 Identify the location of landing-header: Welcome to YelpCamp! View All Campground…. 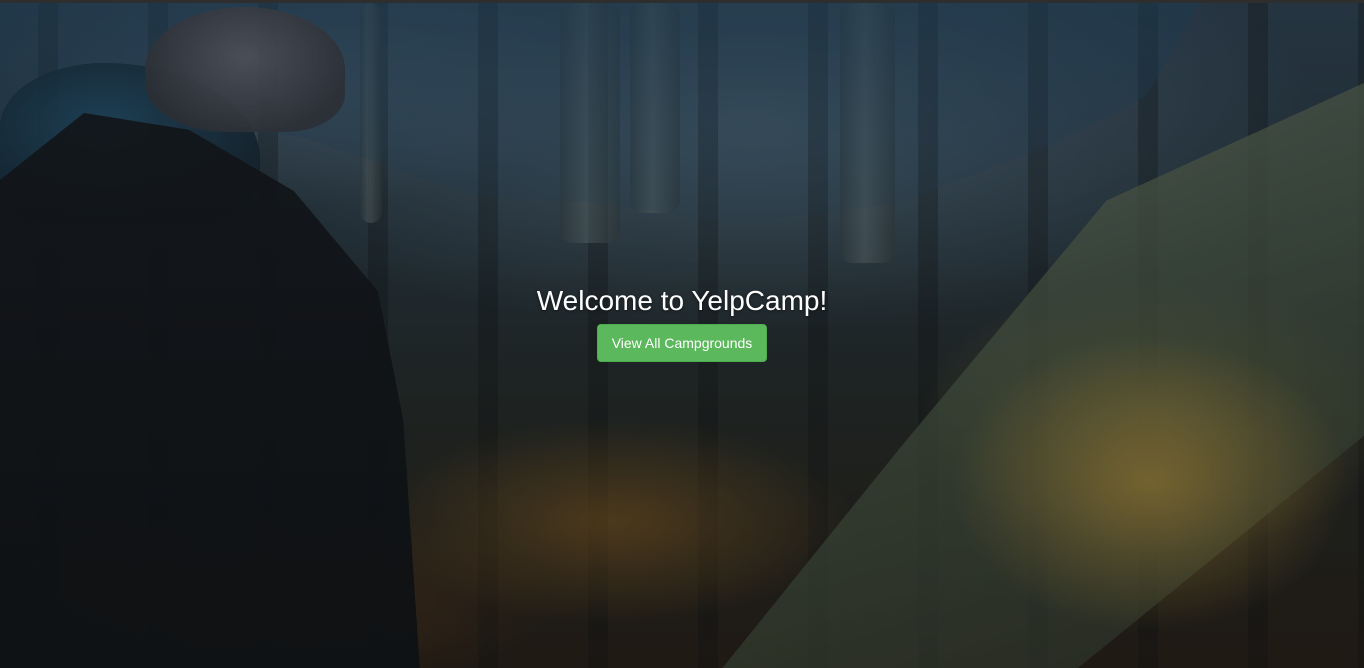
(682, 322).